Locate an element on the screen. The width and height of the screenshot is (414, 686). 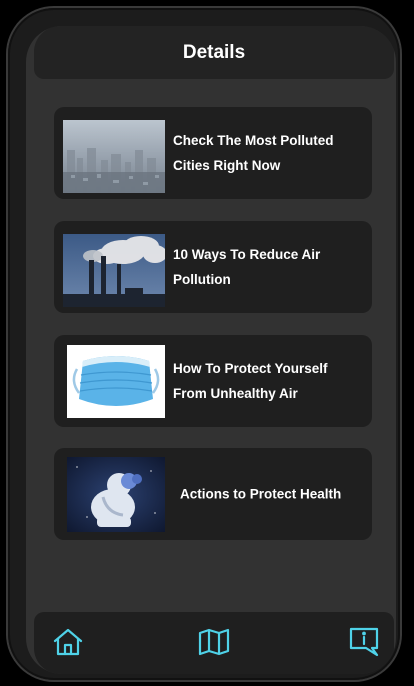
card-title: 10 Ways To Reduce Air Pollution is located at coordinates (247, 267).